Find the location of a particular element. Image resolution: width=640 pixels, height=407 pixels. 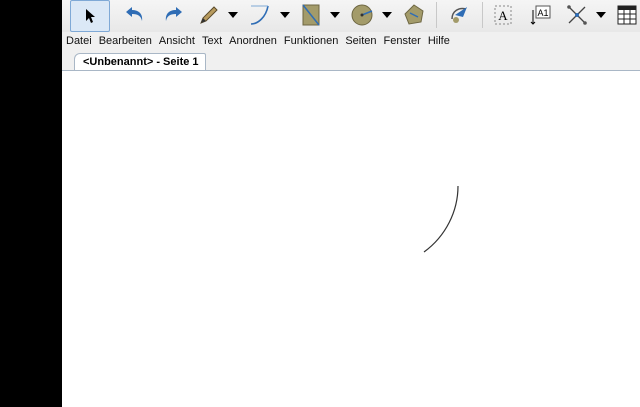

circle-tool-button is located at coordinates (362, 15).